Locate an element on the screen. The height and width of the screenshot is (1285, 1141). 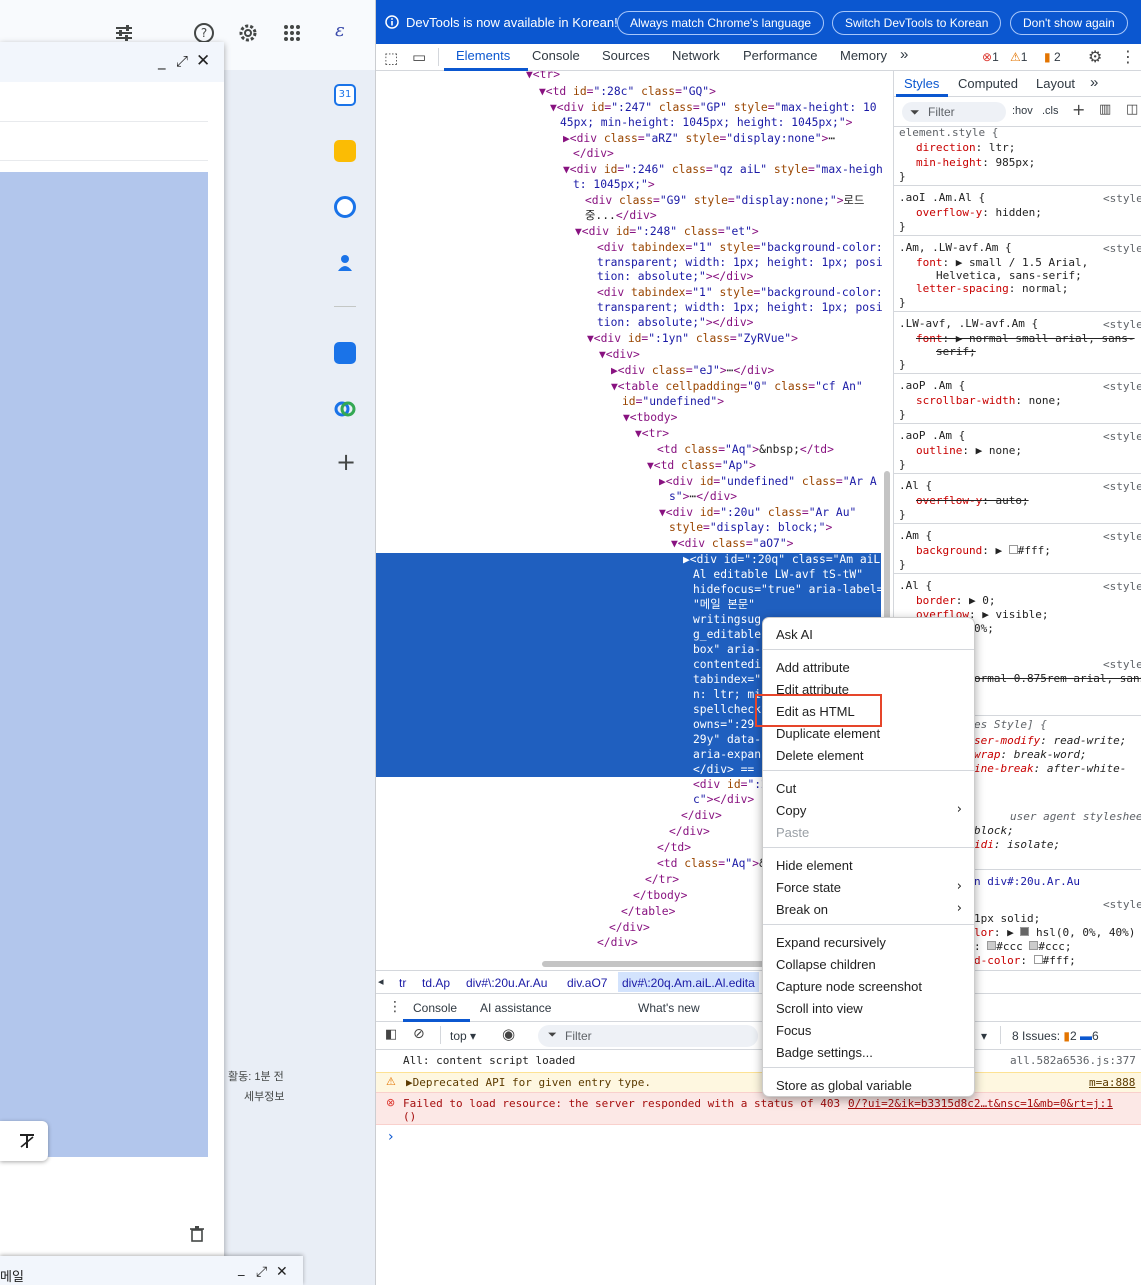
drawer-tab-console: Console is located at coordinates (435, 1008).